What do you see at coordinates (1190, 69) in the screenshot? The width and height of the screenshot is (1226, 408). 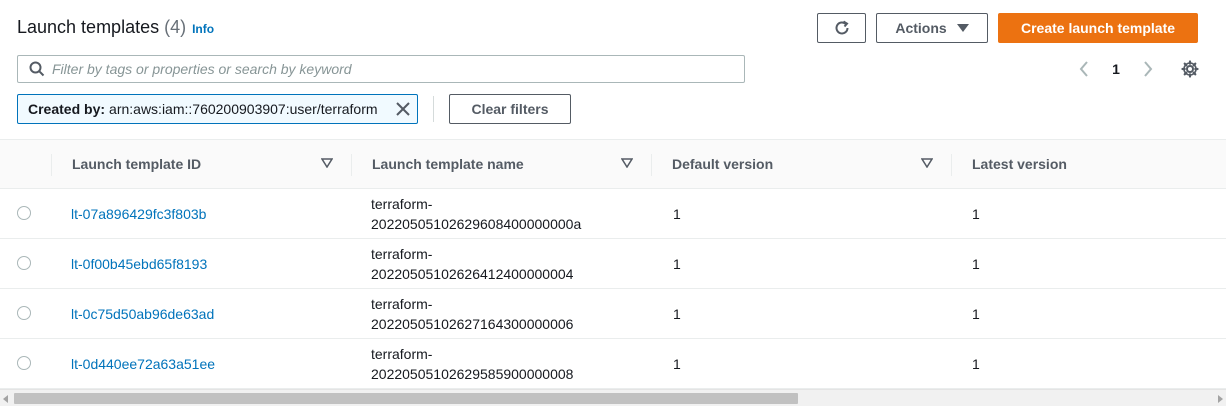 I see `gear-icon` at bounding box center [1190, 69].